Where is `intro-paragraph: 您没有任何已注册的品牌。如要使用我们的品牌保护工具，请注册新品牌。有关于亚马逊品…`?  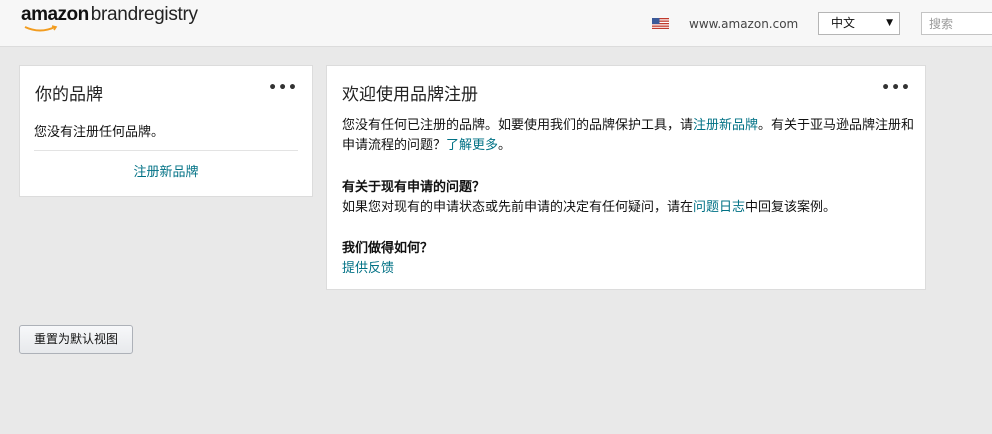
intro-paragraph: 您没有任何已注册的品牌。如要使用我们的品牌保护工具，请注册新品牌。有关于亚马逊品… is located at coordinates (629, 136).